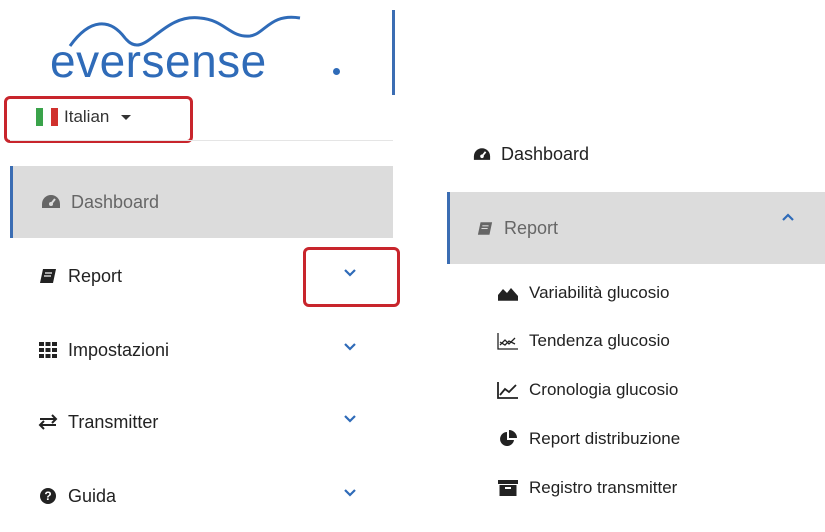  Describe the element at coordinates (636, 228) in the screenshot. I see `sidebar-item-report: Report` at that location.